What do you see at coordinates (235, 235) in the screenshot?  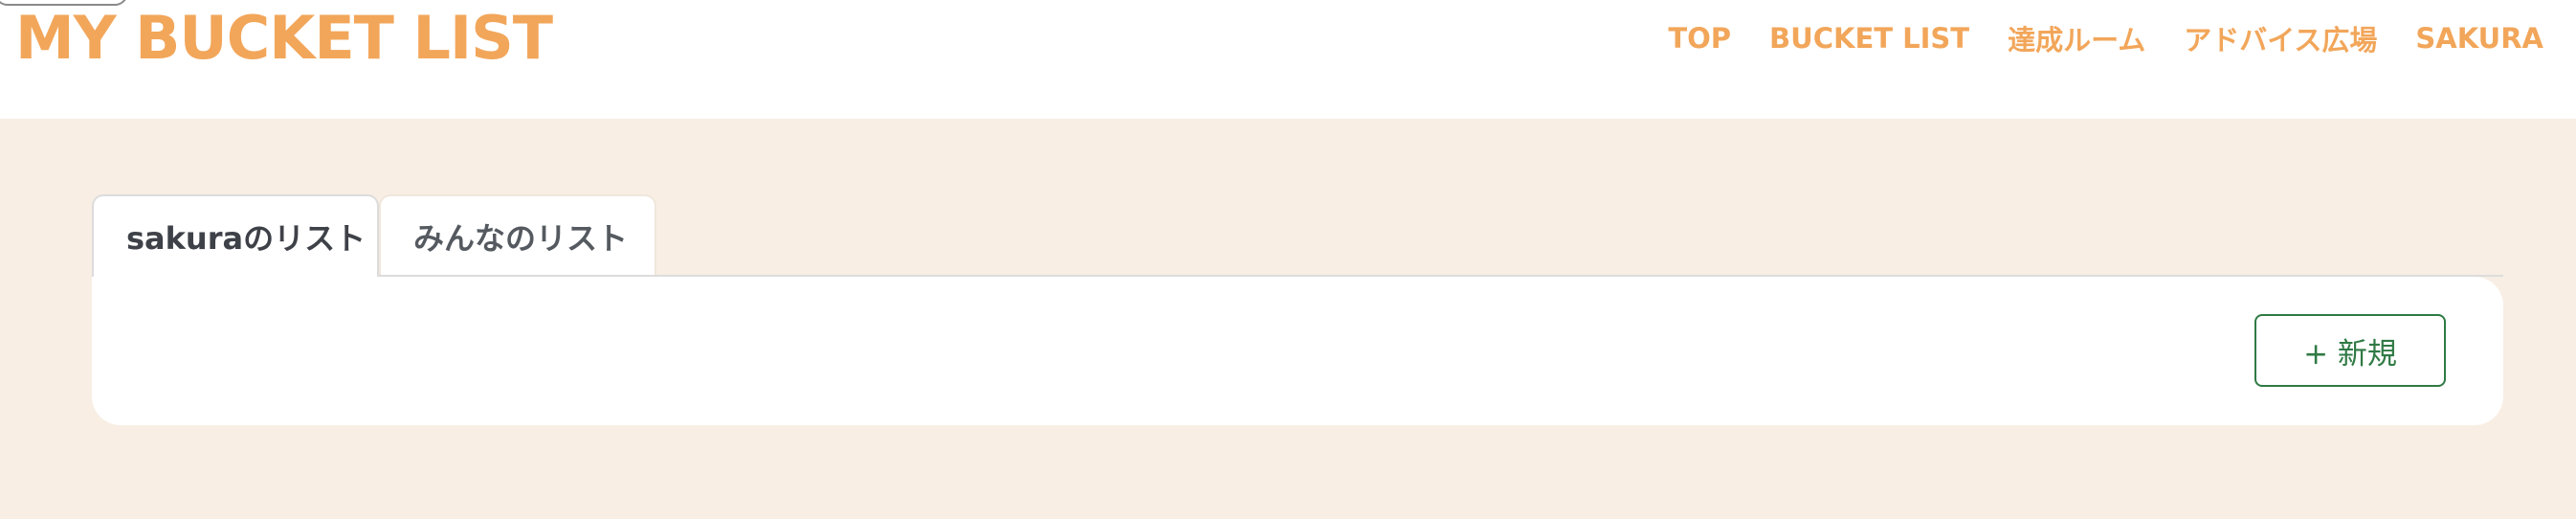 I see `tab-my-list: sakuraのリスト` at bounding box center [235, 235].